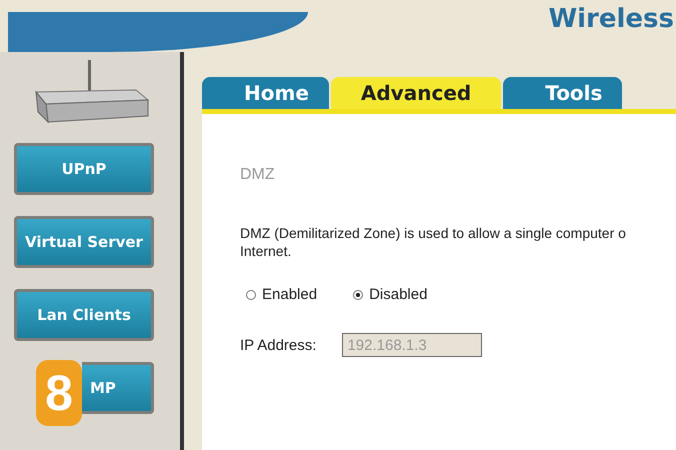  What do you see at coordinates (84, 169) in the screenshot?
I see `sidebar-button: UPnP` at bounding box center [84, 169].